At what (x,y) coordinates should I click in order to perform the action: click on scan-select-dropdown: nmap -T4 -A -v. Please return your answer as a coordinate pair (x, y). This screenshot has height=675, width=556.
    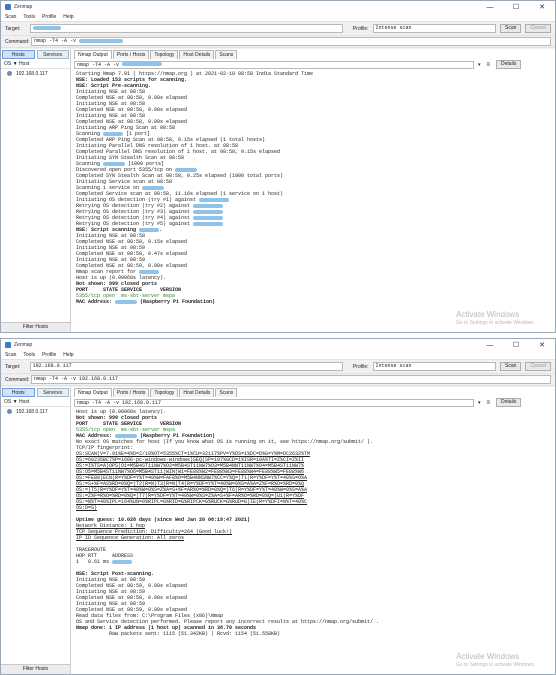
    Looking at the image, I should click on (274, 64).